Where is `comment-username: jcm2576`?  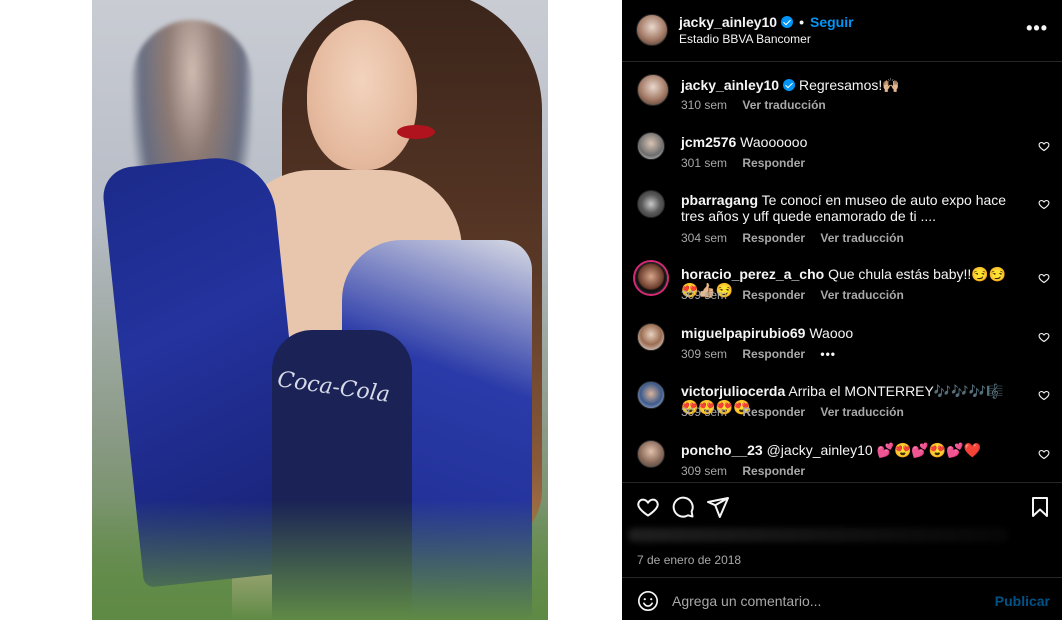 comment-username: jcm2576 is located at coordinates (708, 142).